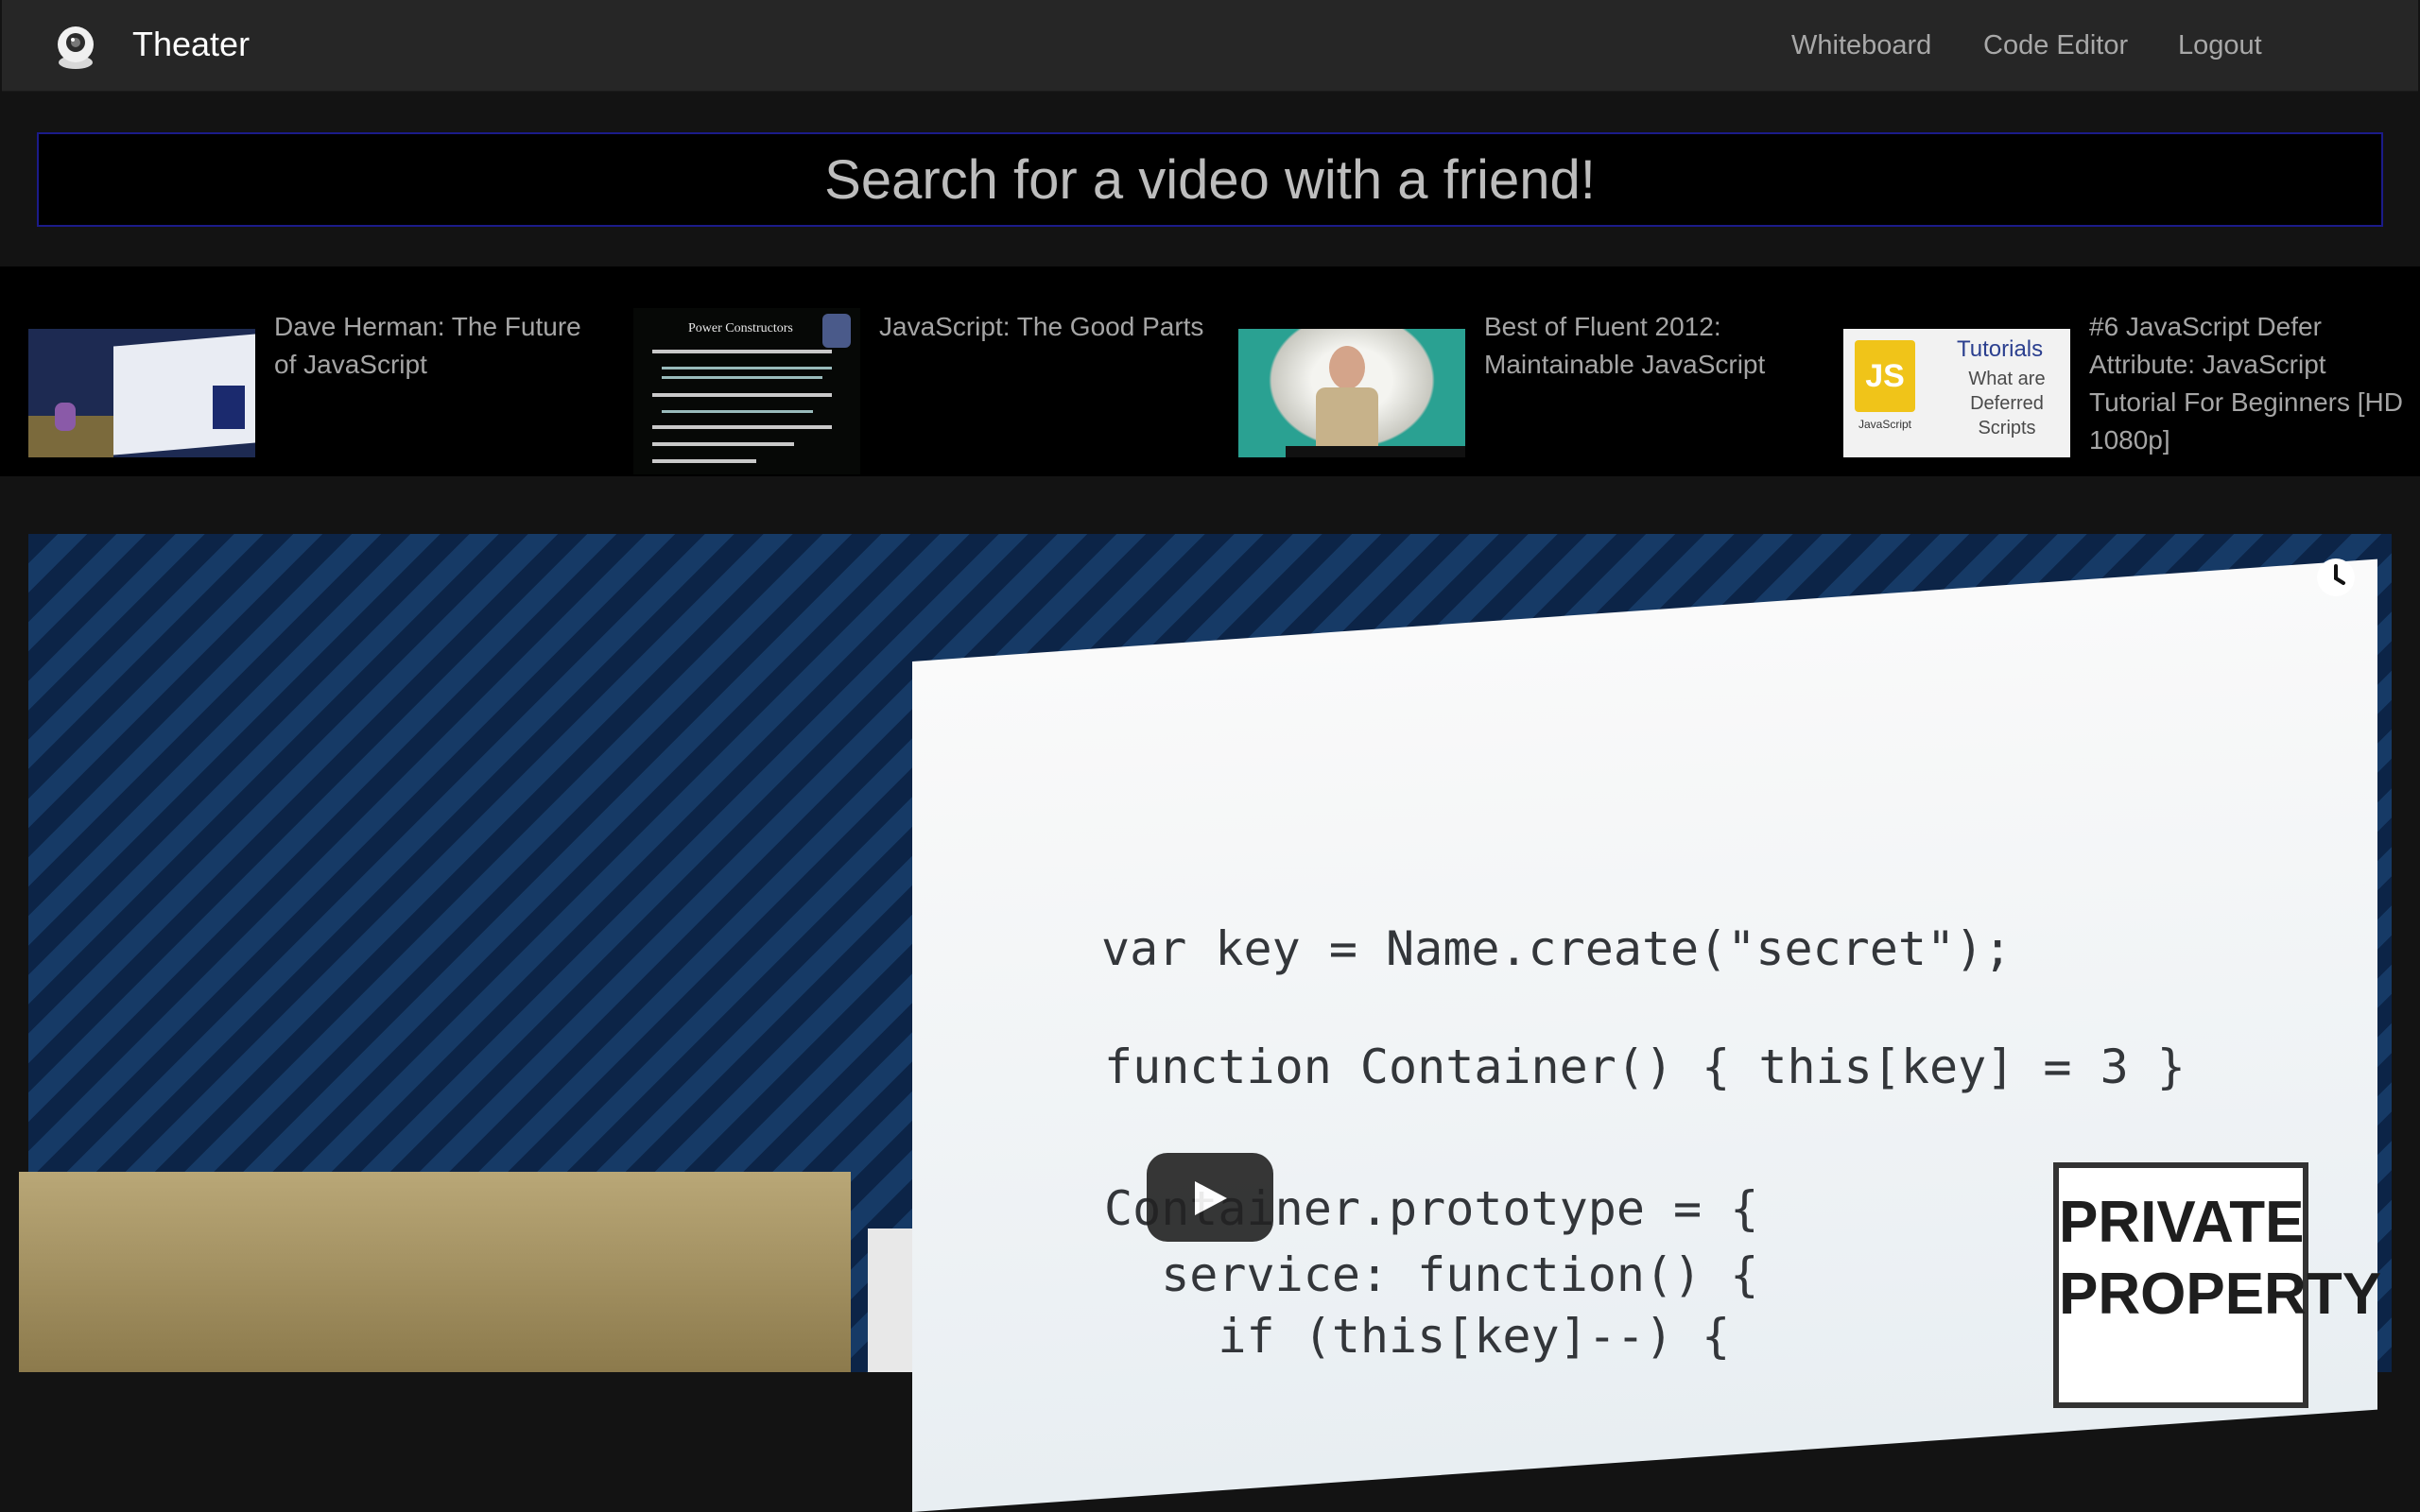 This screenshot has height=1512, width=2420. Describe the element at coordinates (1431, 1274) in the screenshot. I see `slide-code-line: service: function() {` at that location.